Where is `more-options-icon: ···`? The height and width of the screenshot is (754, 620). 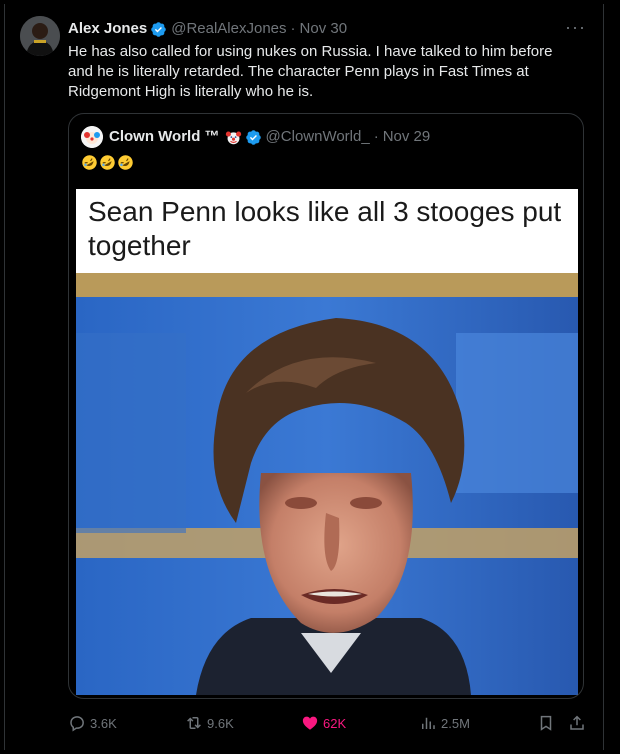
more-options-icon: ··· is located at coordinates (575, 27).